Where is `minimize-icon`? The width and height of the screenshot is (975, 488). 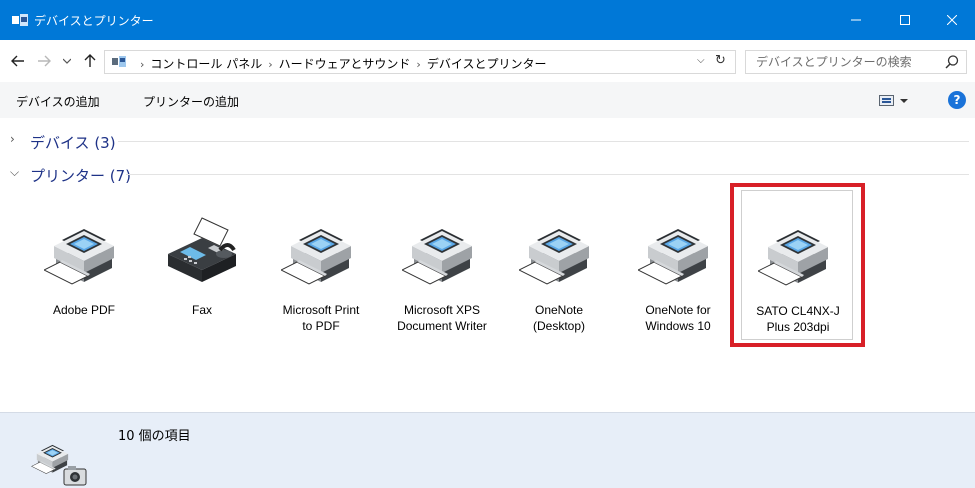 minimize-icon is located at coordinates (856, 20).